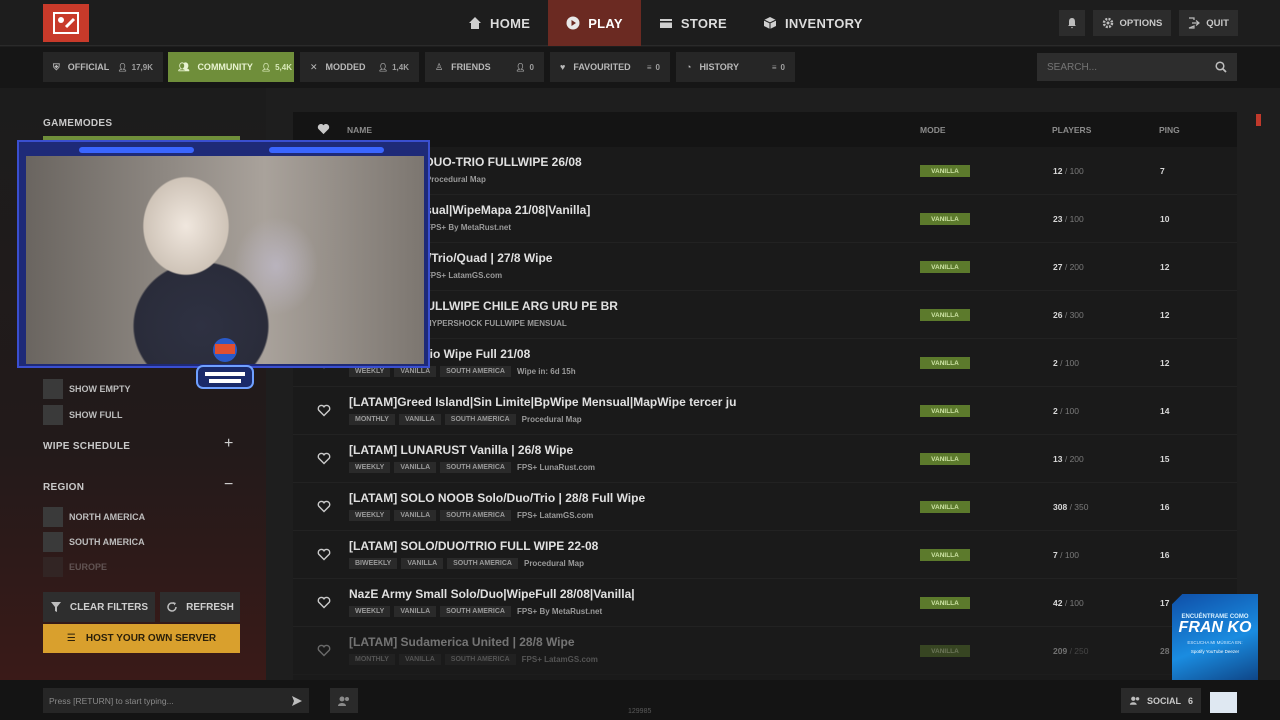 The image size is (1280, 720). Describe the element at coordinates (573, 23) in the screenshot. I see `play-icon` at that location.